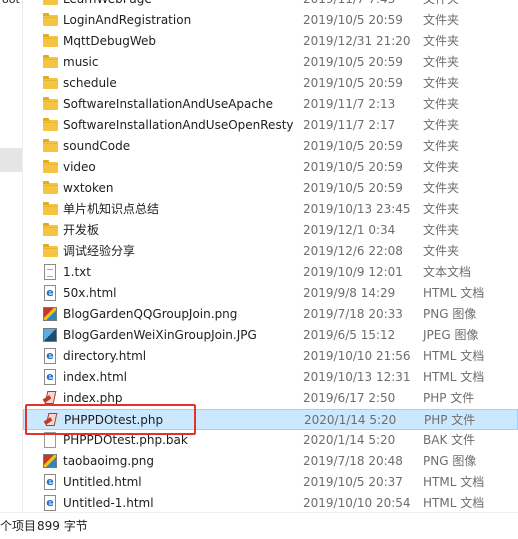  Describe the element at coordinates (107, 5) in the screenshot. I see `file-name: LearnWebPage` at that location.